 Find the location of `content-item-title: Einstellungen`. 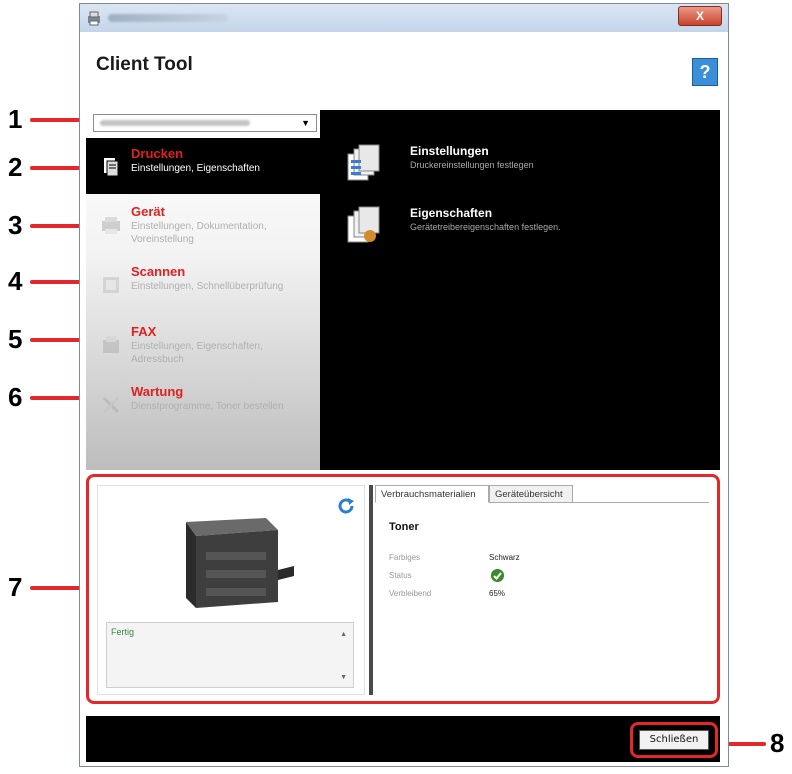

content-item-title: Einstellungen is located at coordinates (449, 151).